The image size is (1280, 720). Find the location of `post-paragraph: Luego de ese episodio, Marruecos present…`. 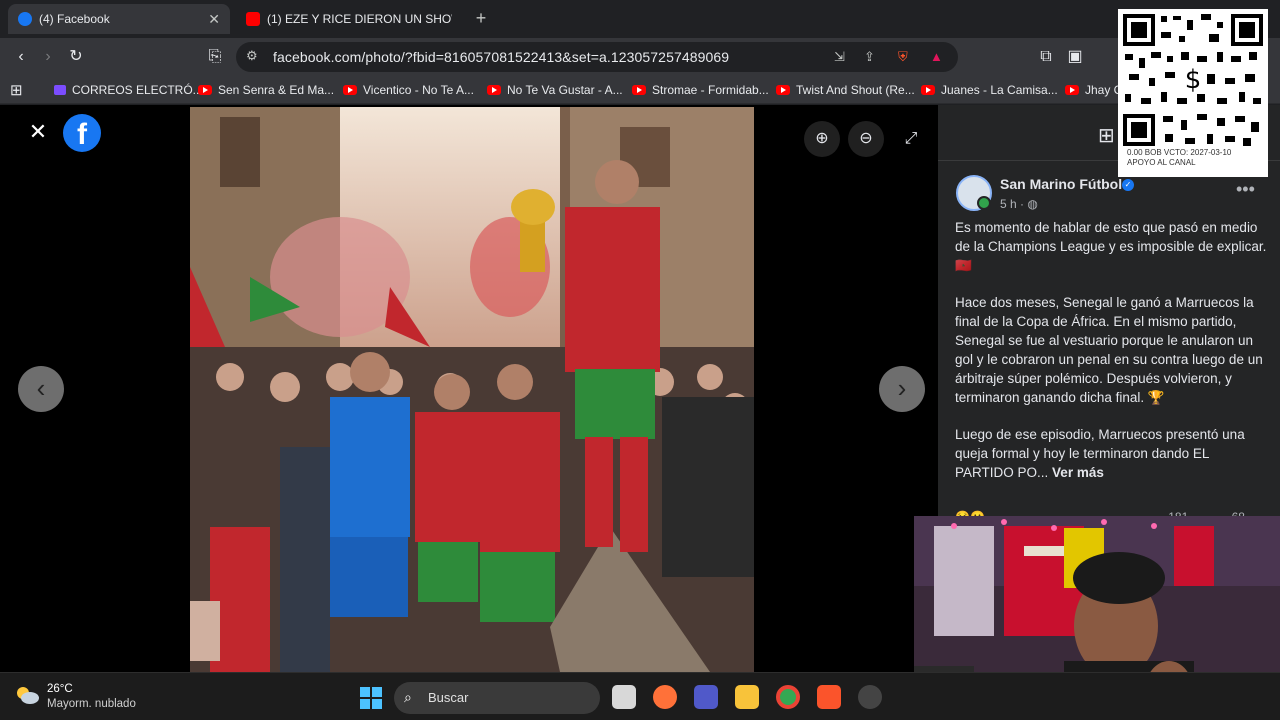

post-paragraph: Luego de ese episodio, Marruecos present… is located at coordinates (1100, 453).